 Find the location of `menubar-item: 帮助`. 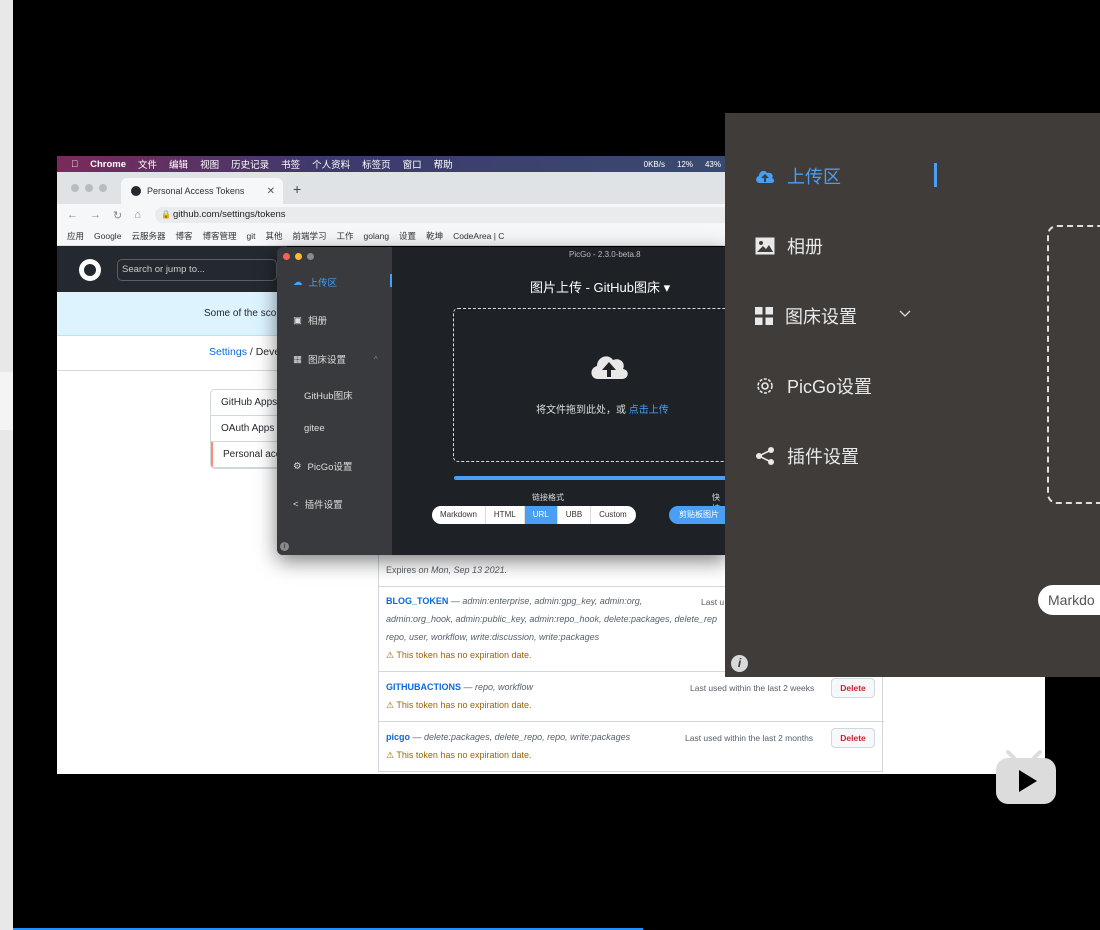

menubar-item: 帮助 is located at coordinates (443, 164).